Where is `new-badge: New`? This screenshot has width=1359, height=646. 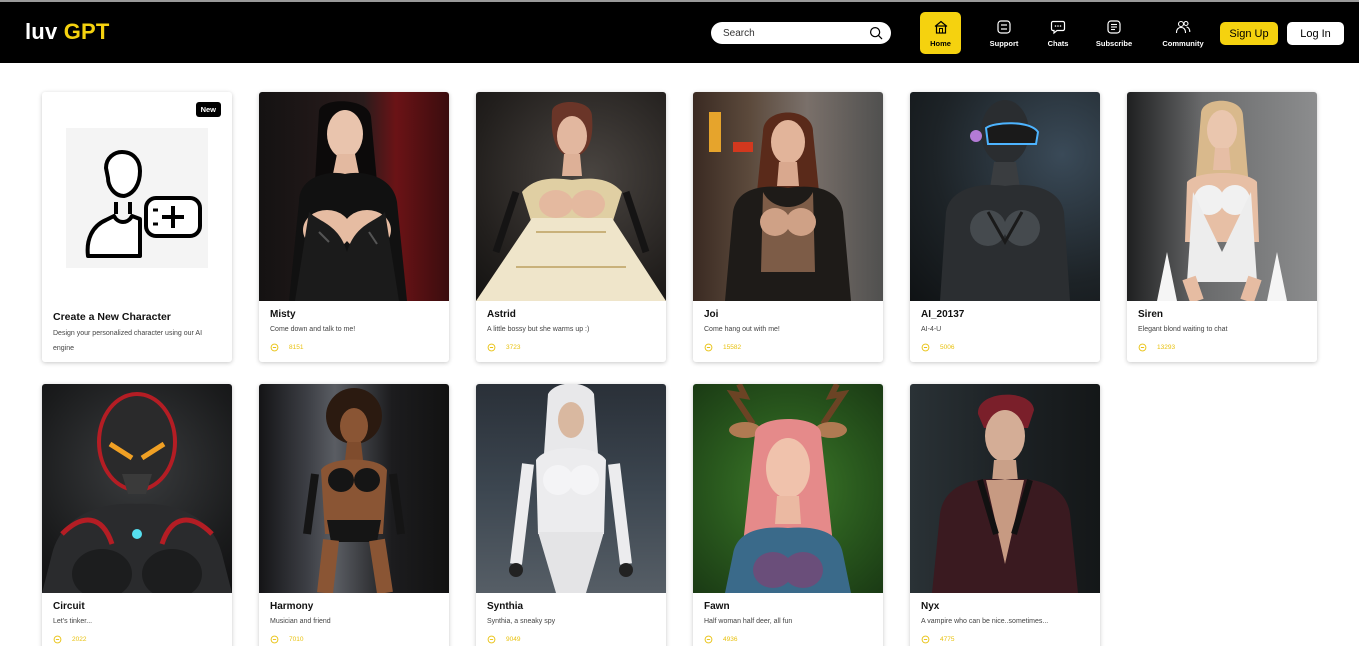 new-badge: New is located at coordinates (208, 109).